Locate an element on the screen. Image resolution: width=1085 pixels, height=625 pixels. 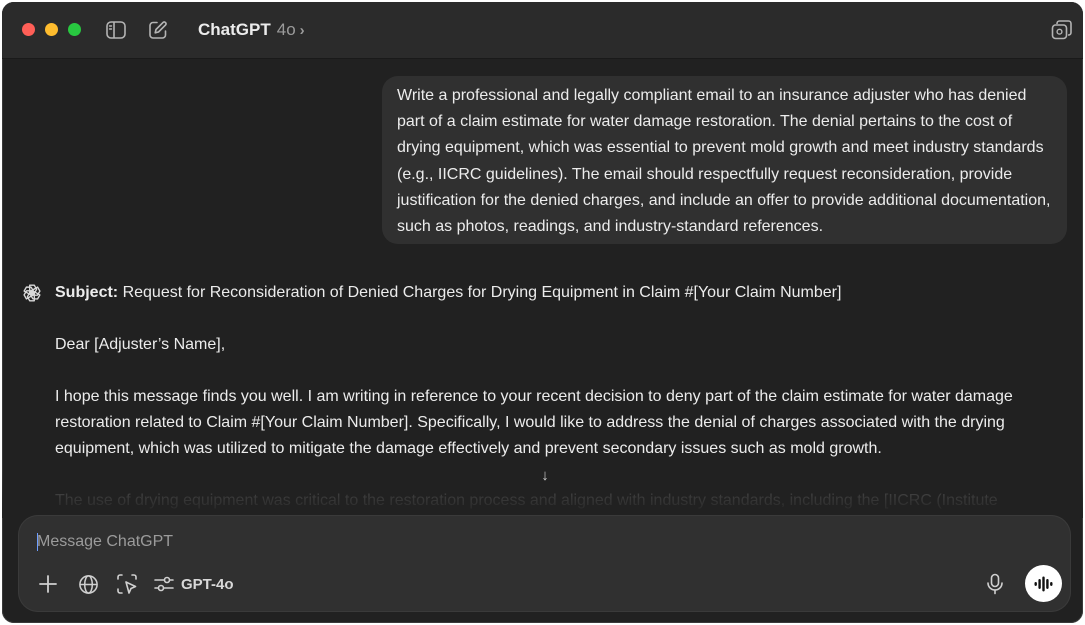
scroll-down-arrow-icon: ↓ is located at coordinates (545, 475).